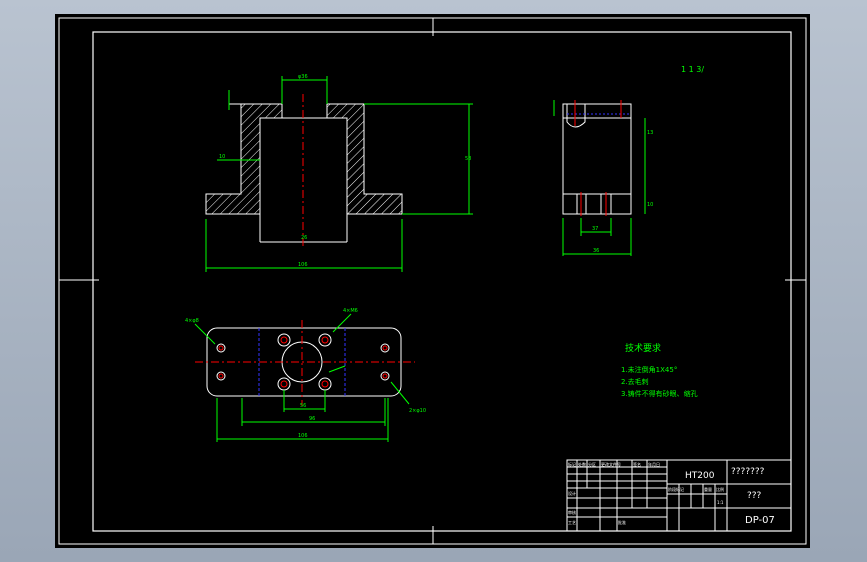 The height and width of the screenshot is (562, 867). What do you see at coordinates (305, 375) in the screenshot?
I see `plan-view: 4×φ8 4×M6 2×φ10 56 96 106` at bounding box center [305, 375].